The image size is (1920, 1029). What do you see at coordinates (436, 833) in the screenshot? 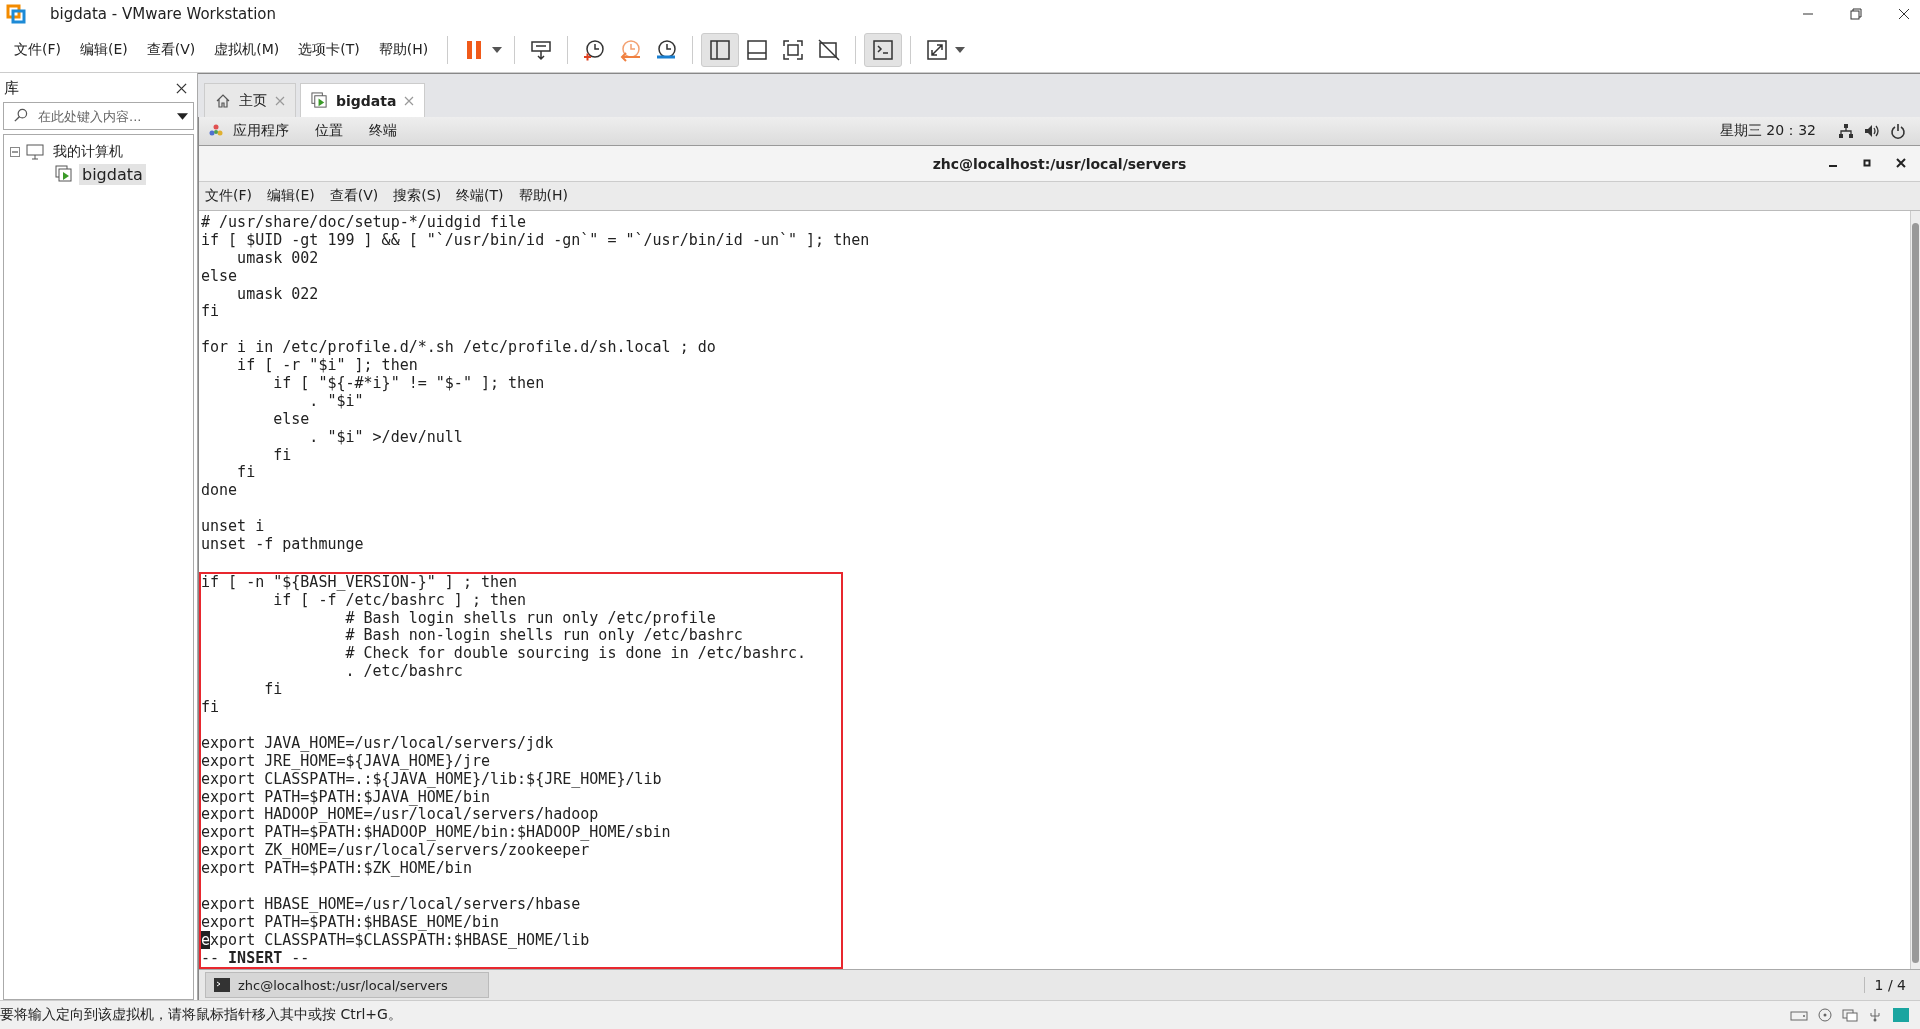
I see `code-line: export PATH=$PATH:$HADOOP_HOME/bin:$HADOOP_HOME/sbin` at bounding box center [436, 833].